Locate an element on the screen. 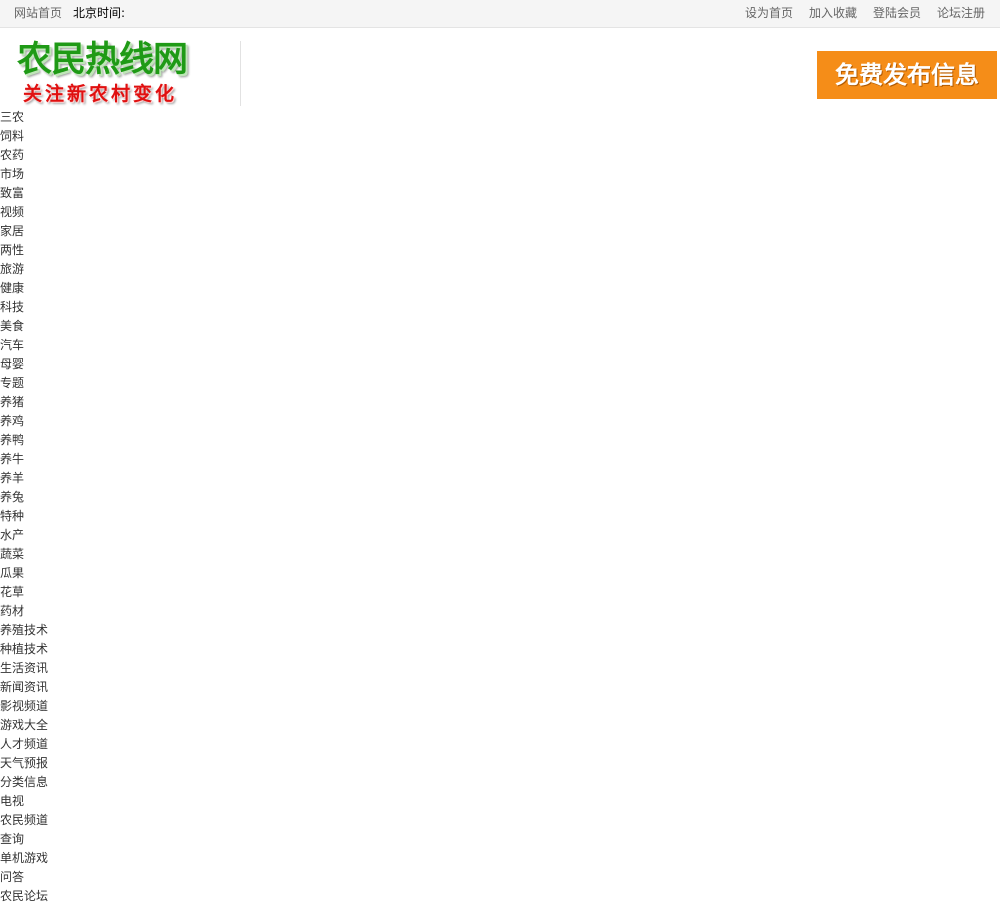 The width and height of the screenshot is (1000, 909). nav-link: 问答 is located at coordinates (12, 877).